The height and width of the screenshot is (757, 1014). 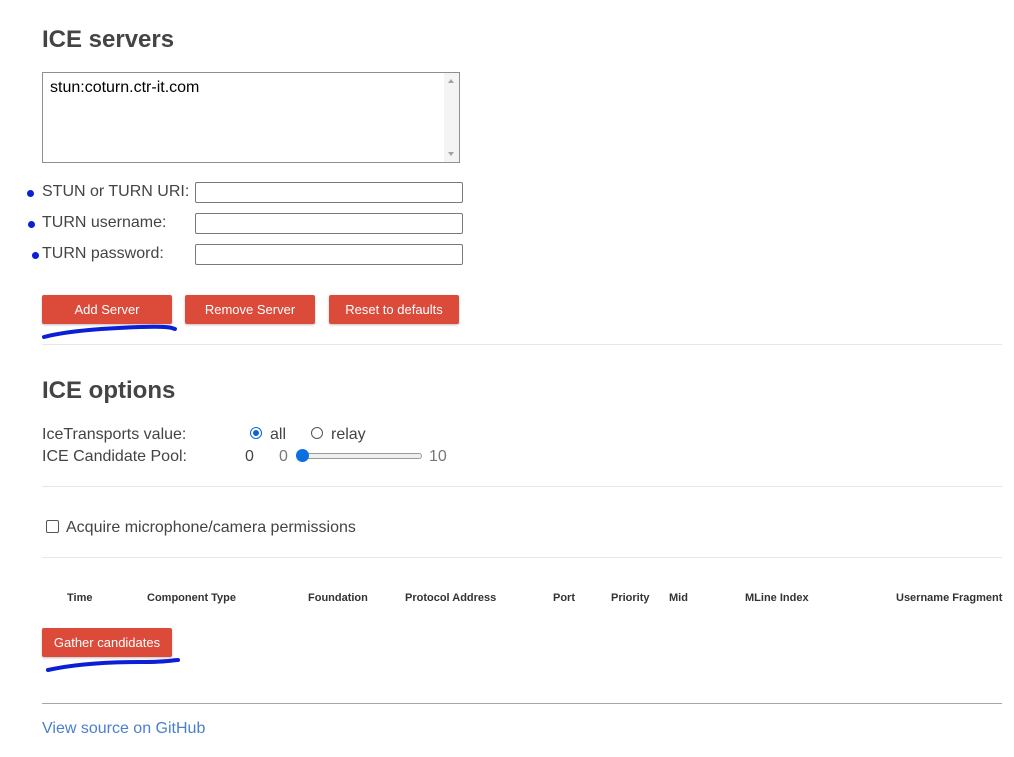 I want to click on annotation-underline-add-server, so click(x=109, y=331).